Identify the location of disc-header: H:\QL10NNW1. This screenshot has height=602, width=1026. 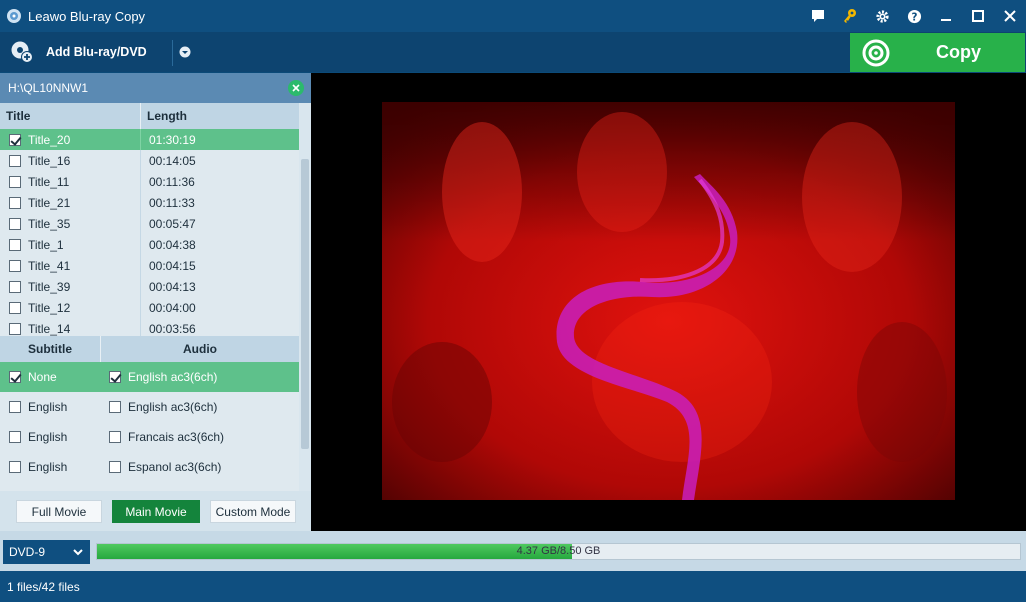
(155, 88).